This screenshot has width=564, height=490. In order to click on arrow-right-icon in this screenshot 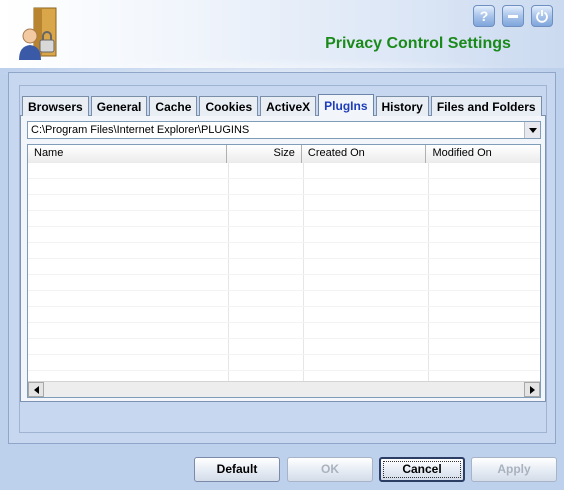, I will do `click(532, 389)`.